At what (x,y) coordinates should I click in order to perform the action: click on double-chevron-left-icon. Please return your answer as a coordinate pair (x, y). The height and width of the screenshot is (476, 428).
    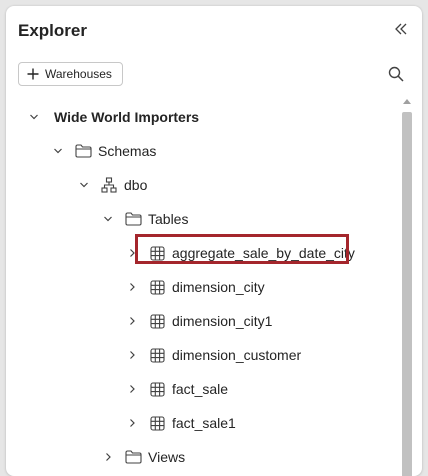
    Looking at the image, I should click on (401, 29).